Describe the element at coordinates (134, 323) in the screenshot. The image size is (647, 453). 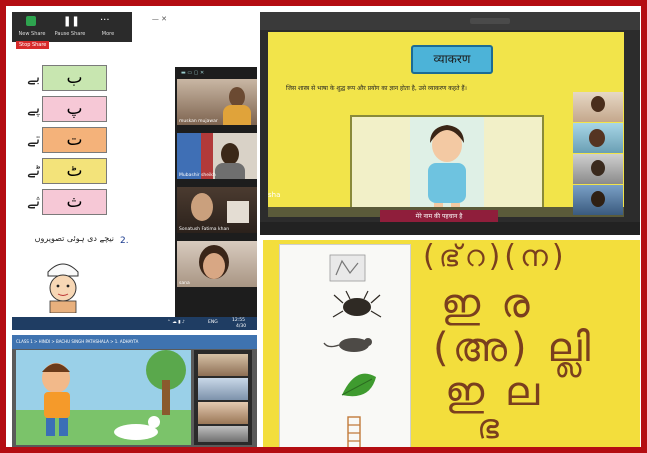
I see `windows-taskbar: ⌃ ☁ ▮ ♪ ENG 12:55 4/30` at that location.